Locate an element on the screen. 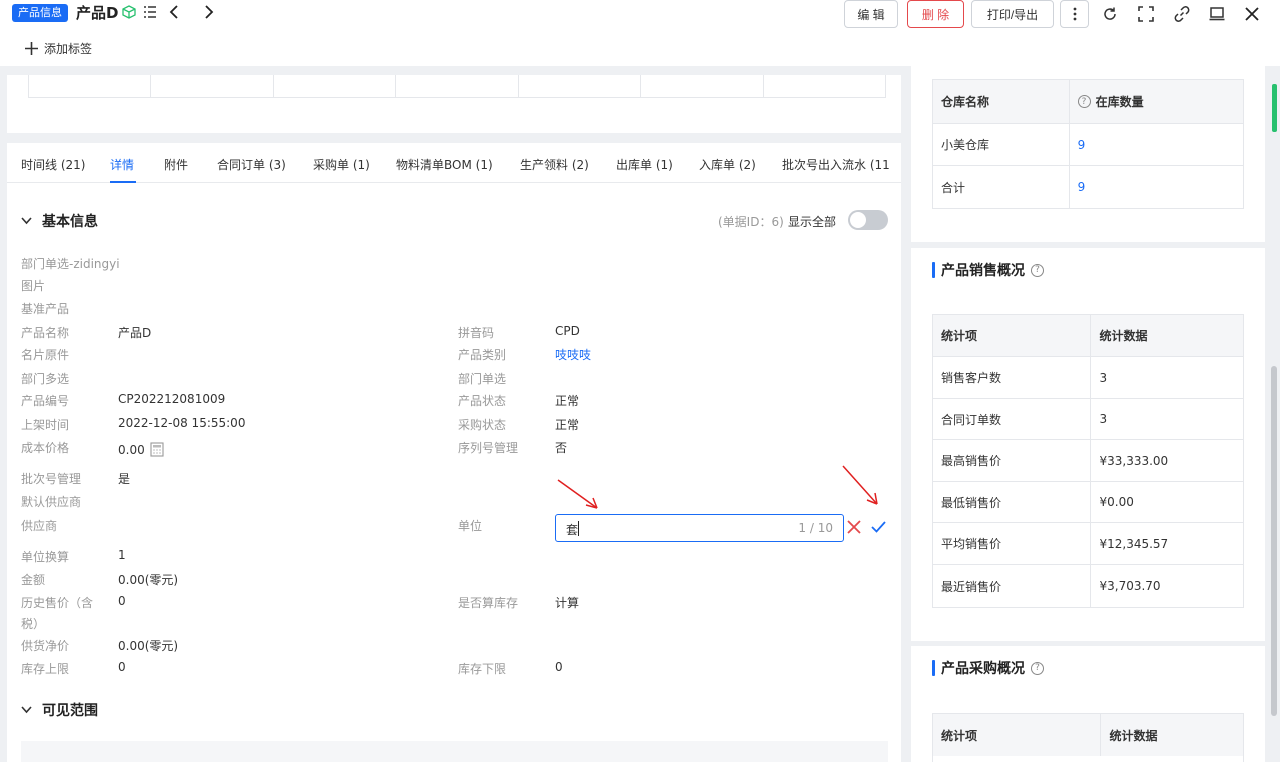 The width and height of the screenshot is (1280, 762). field-label: 图片 is located at coordinates (33, 286).